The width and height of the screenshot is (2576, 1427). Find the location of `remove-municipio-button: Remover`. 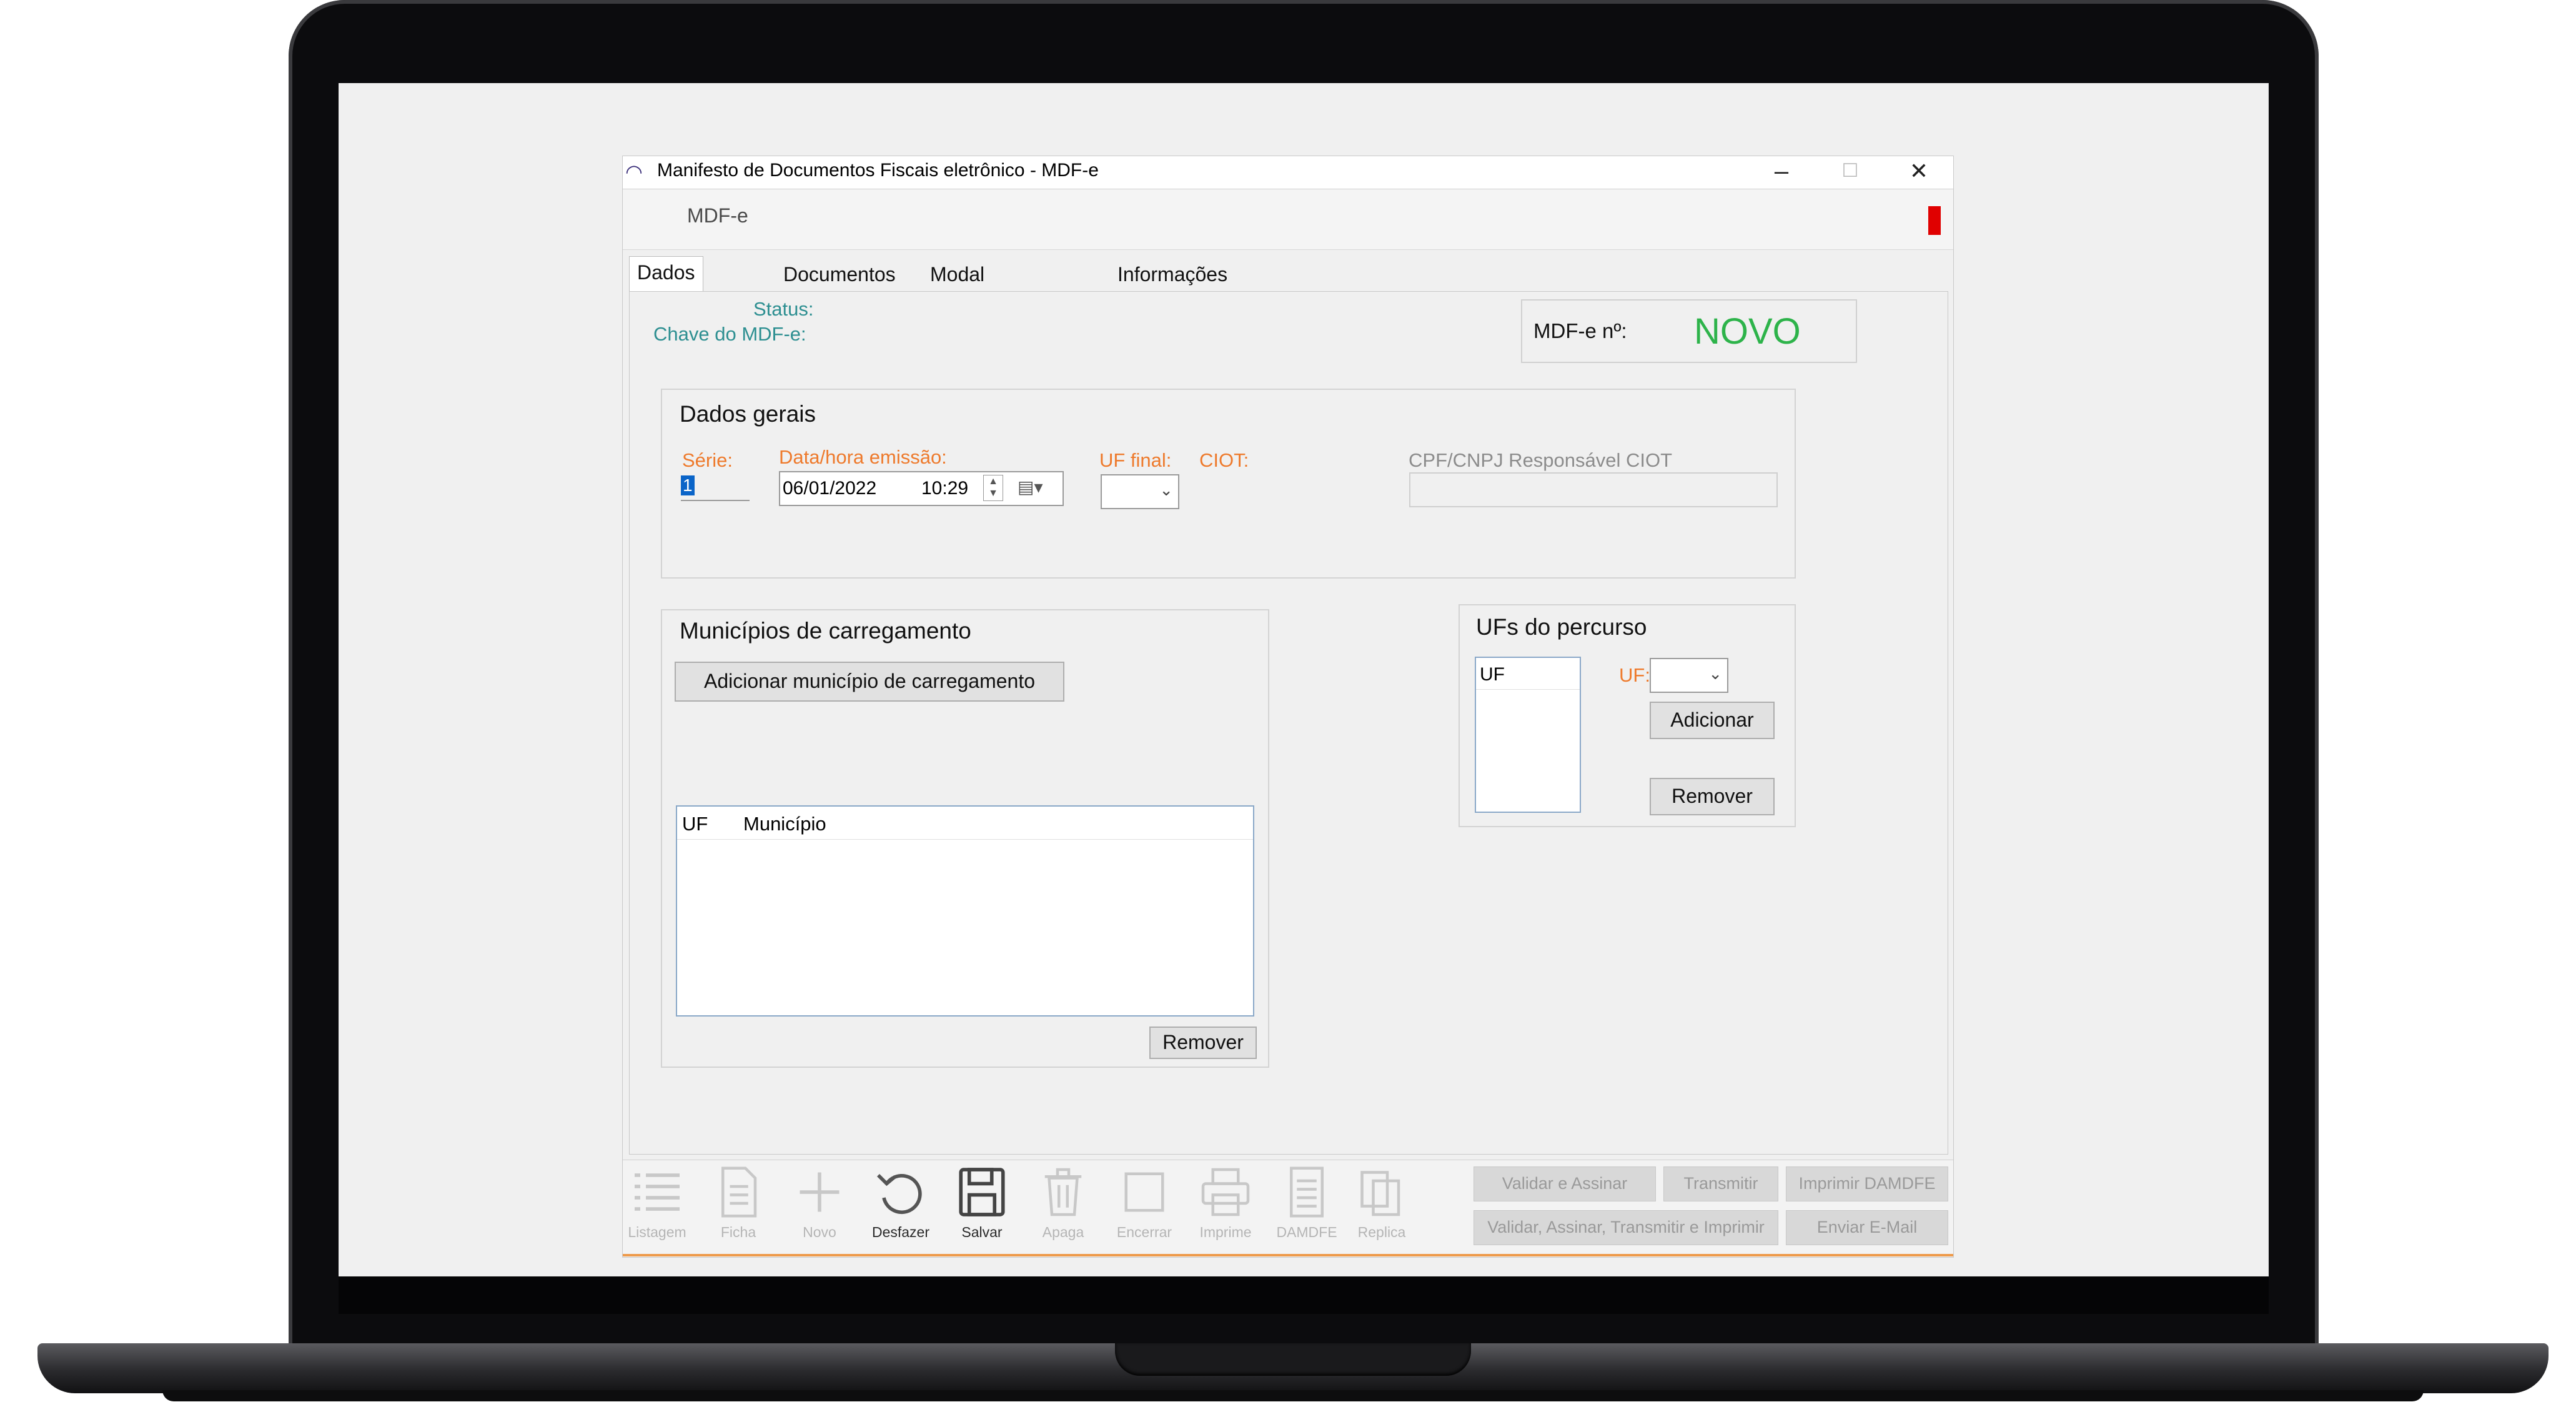

remove-municipio-button: Remover is located at coordinates (1203, 1043).